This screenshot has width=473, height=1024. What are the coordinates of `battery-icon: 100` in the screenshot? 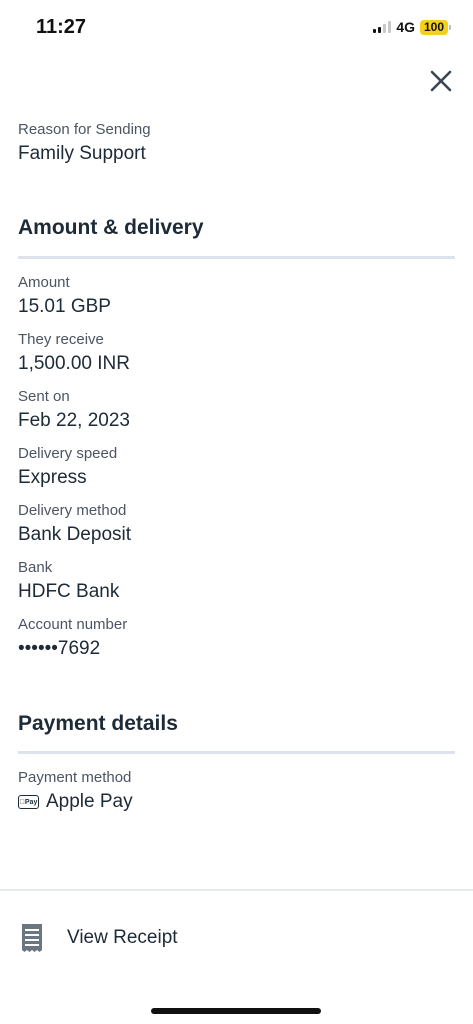 It's located at (435, 27).